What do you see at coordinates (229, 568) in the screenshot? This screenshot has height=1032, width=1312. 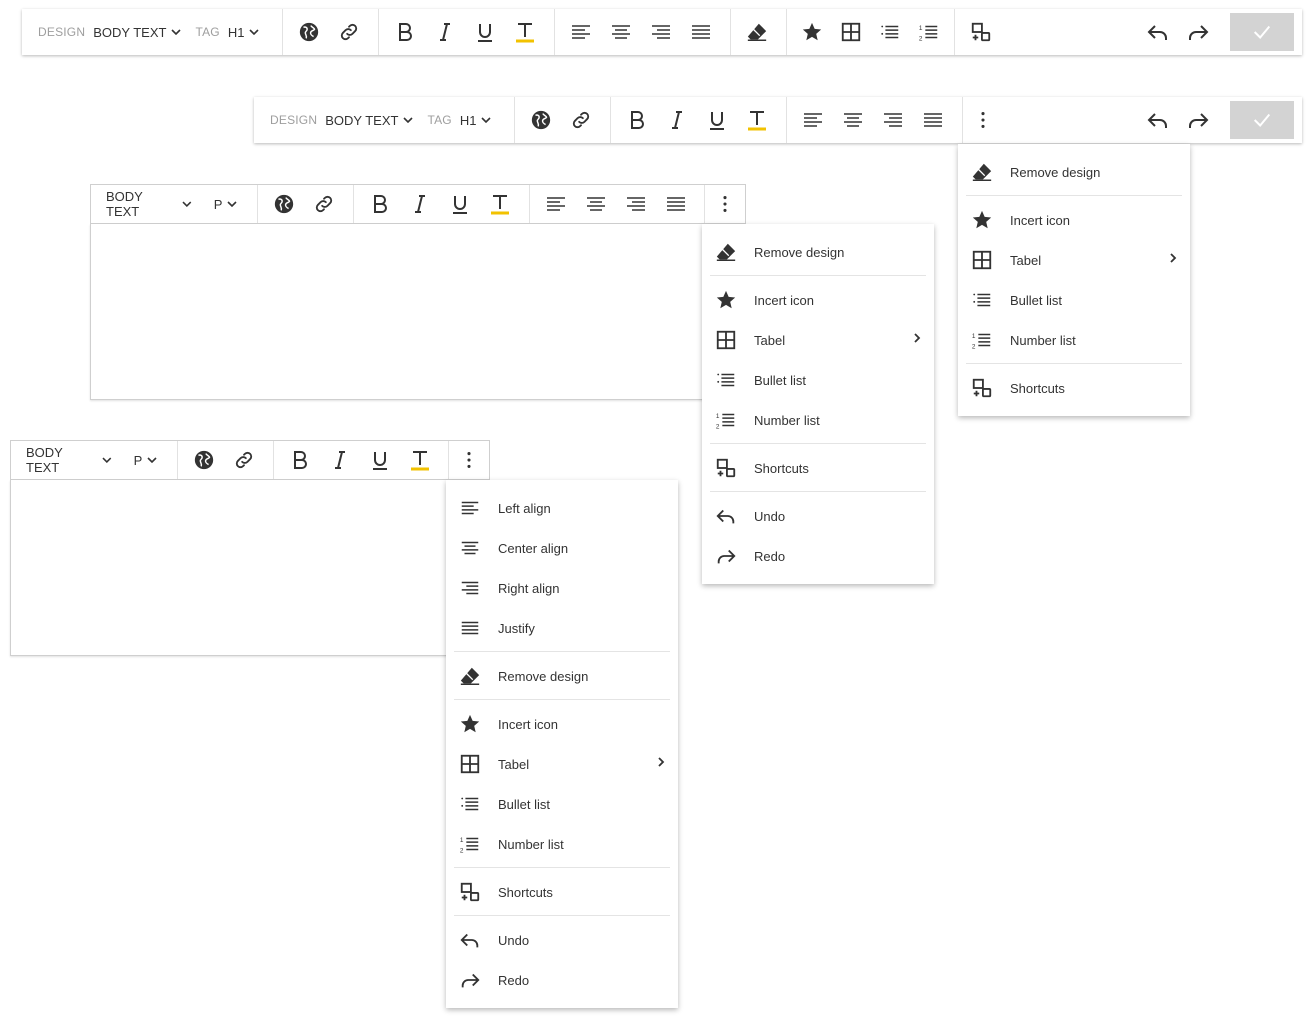 I see `editor-area-xsmall` at bounding box center [229, 568].